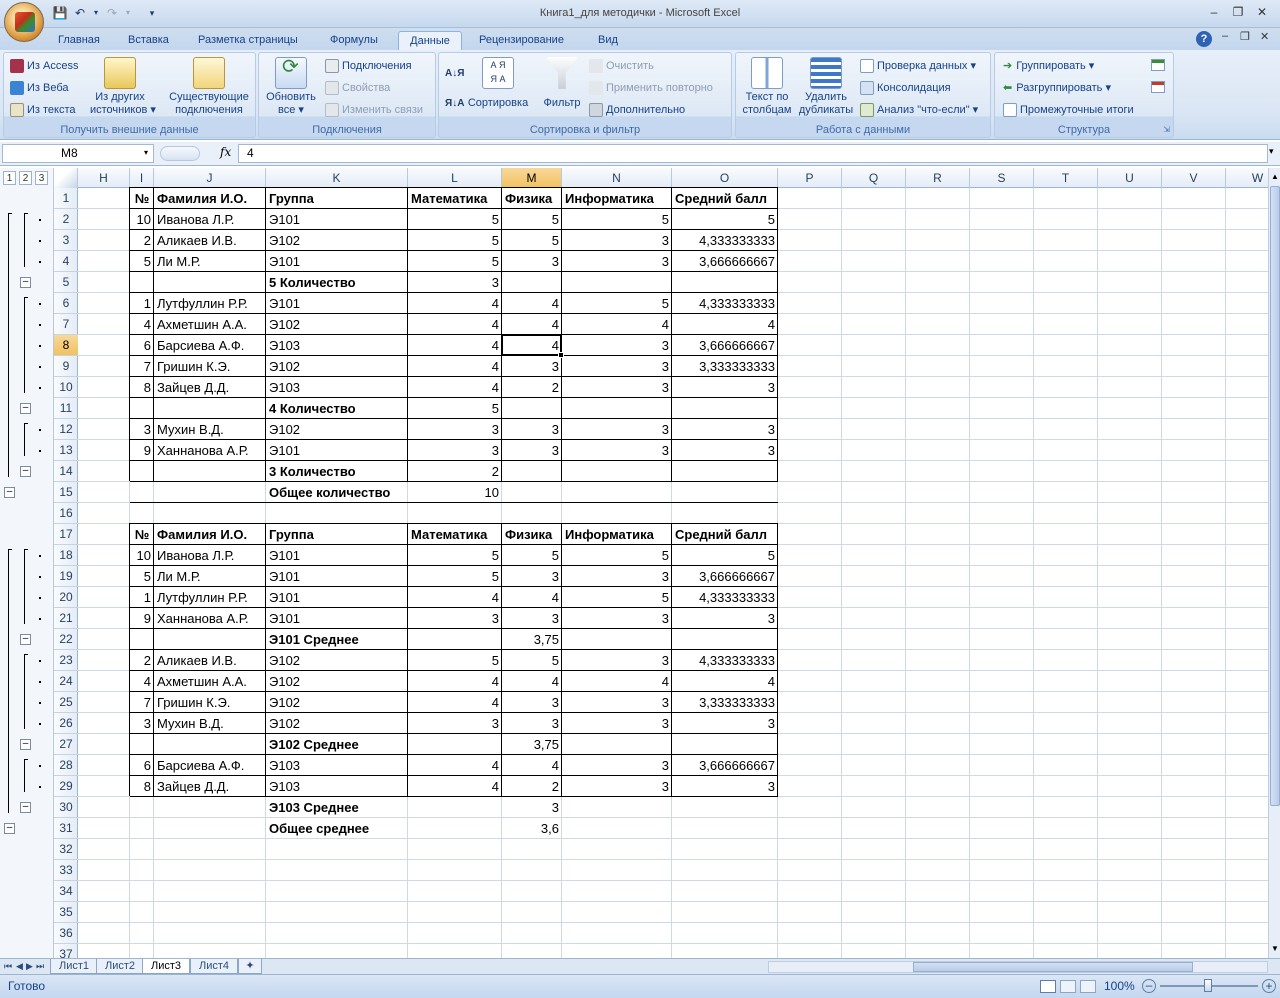  I want to click on table-header-cell: Фамилия И.О., so click(210, 534).